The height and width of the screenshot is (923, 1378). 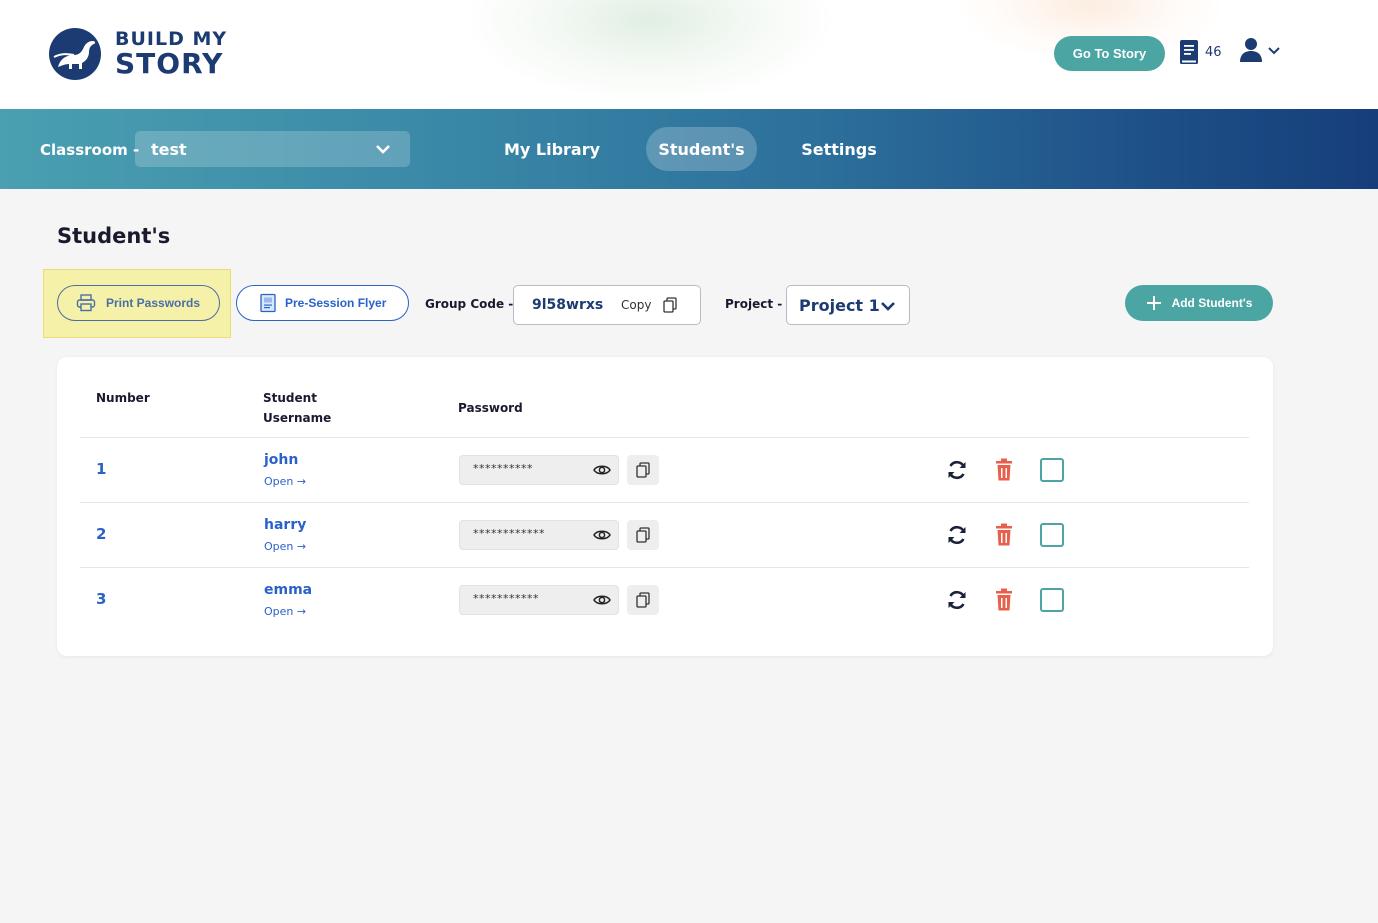 What do you see at coordinates (539, 470) in the screenshot?
I see `password-field: **********` at bounding box center [539, 470].